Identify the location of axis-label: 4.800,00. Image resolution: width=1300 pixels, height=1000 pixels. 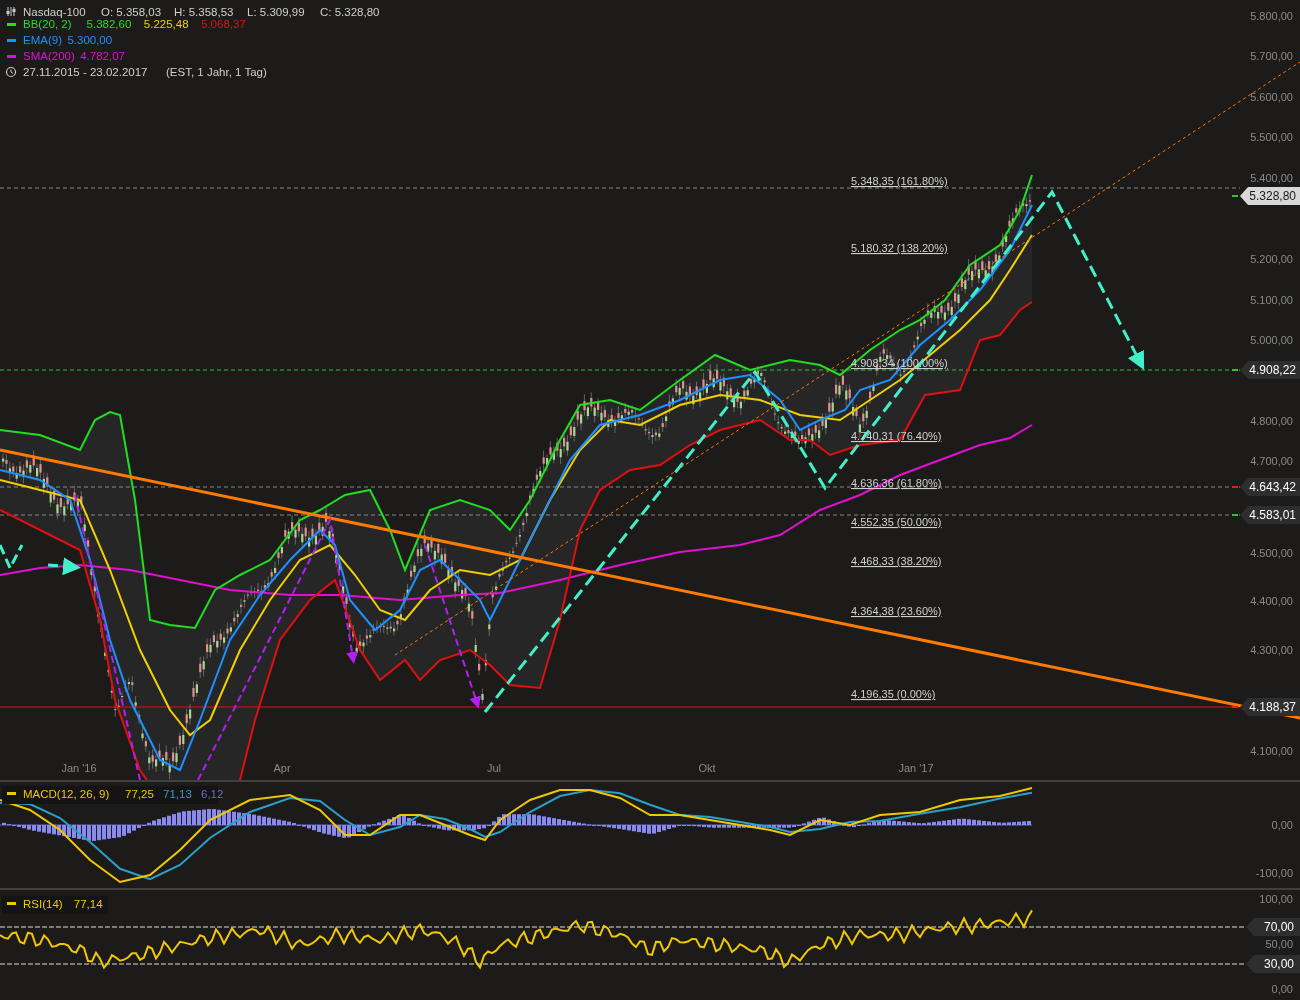
(1271, 421).